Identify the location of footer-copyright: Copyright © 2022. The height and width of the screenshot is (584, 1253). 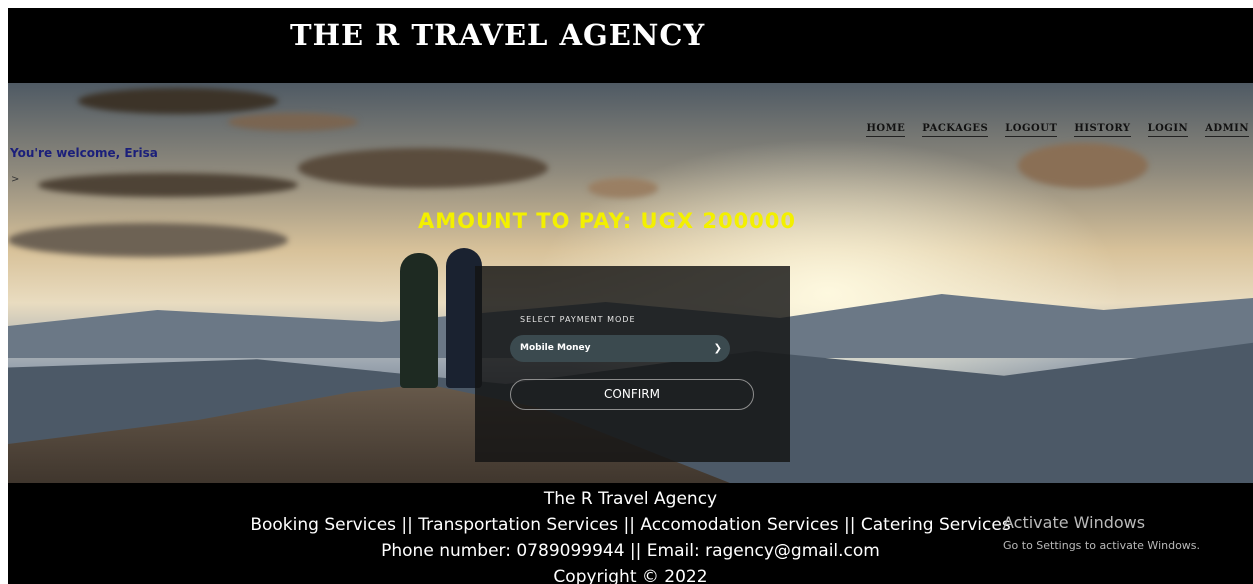
(630, 575).